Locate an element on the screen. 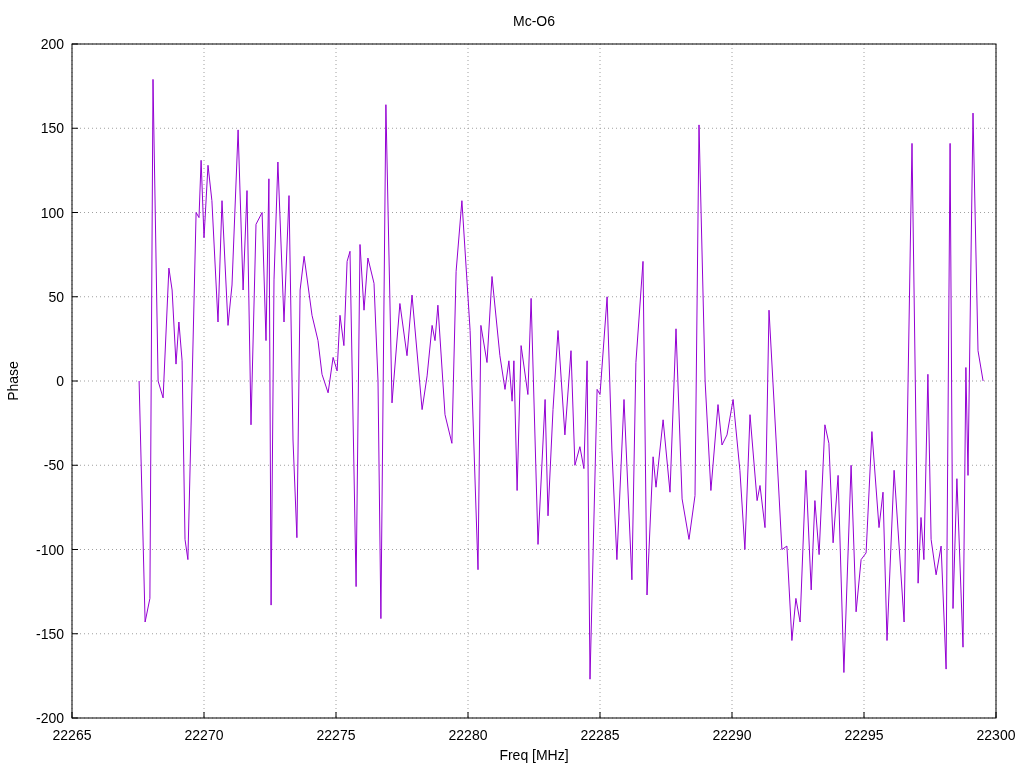  x-tick-label: 22265 is located at coordinates (72, 735).